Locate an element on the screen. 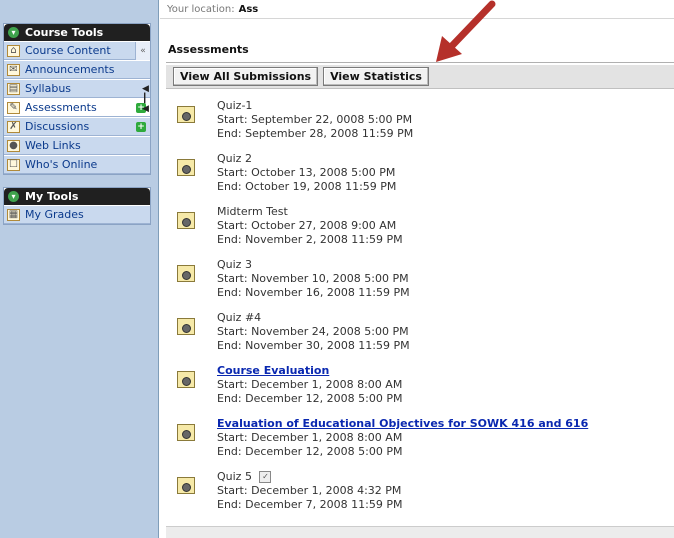 The image size is (674, 538). sidebar-item-label: Course Content is located at coordinates (68, 50).